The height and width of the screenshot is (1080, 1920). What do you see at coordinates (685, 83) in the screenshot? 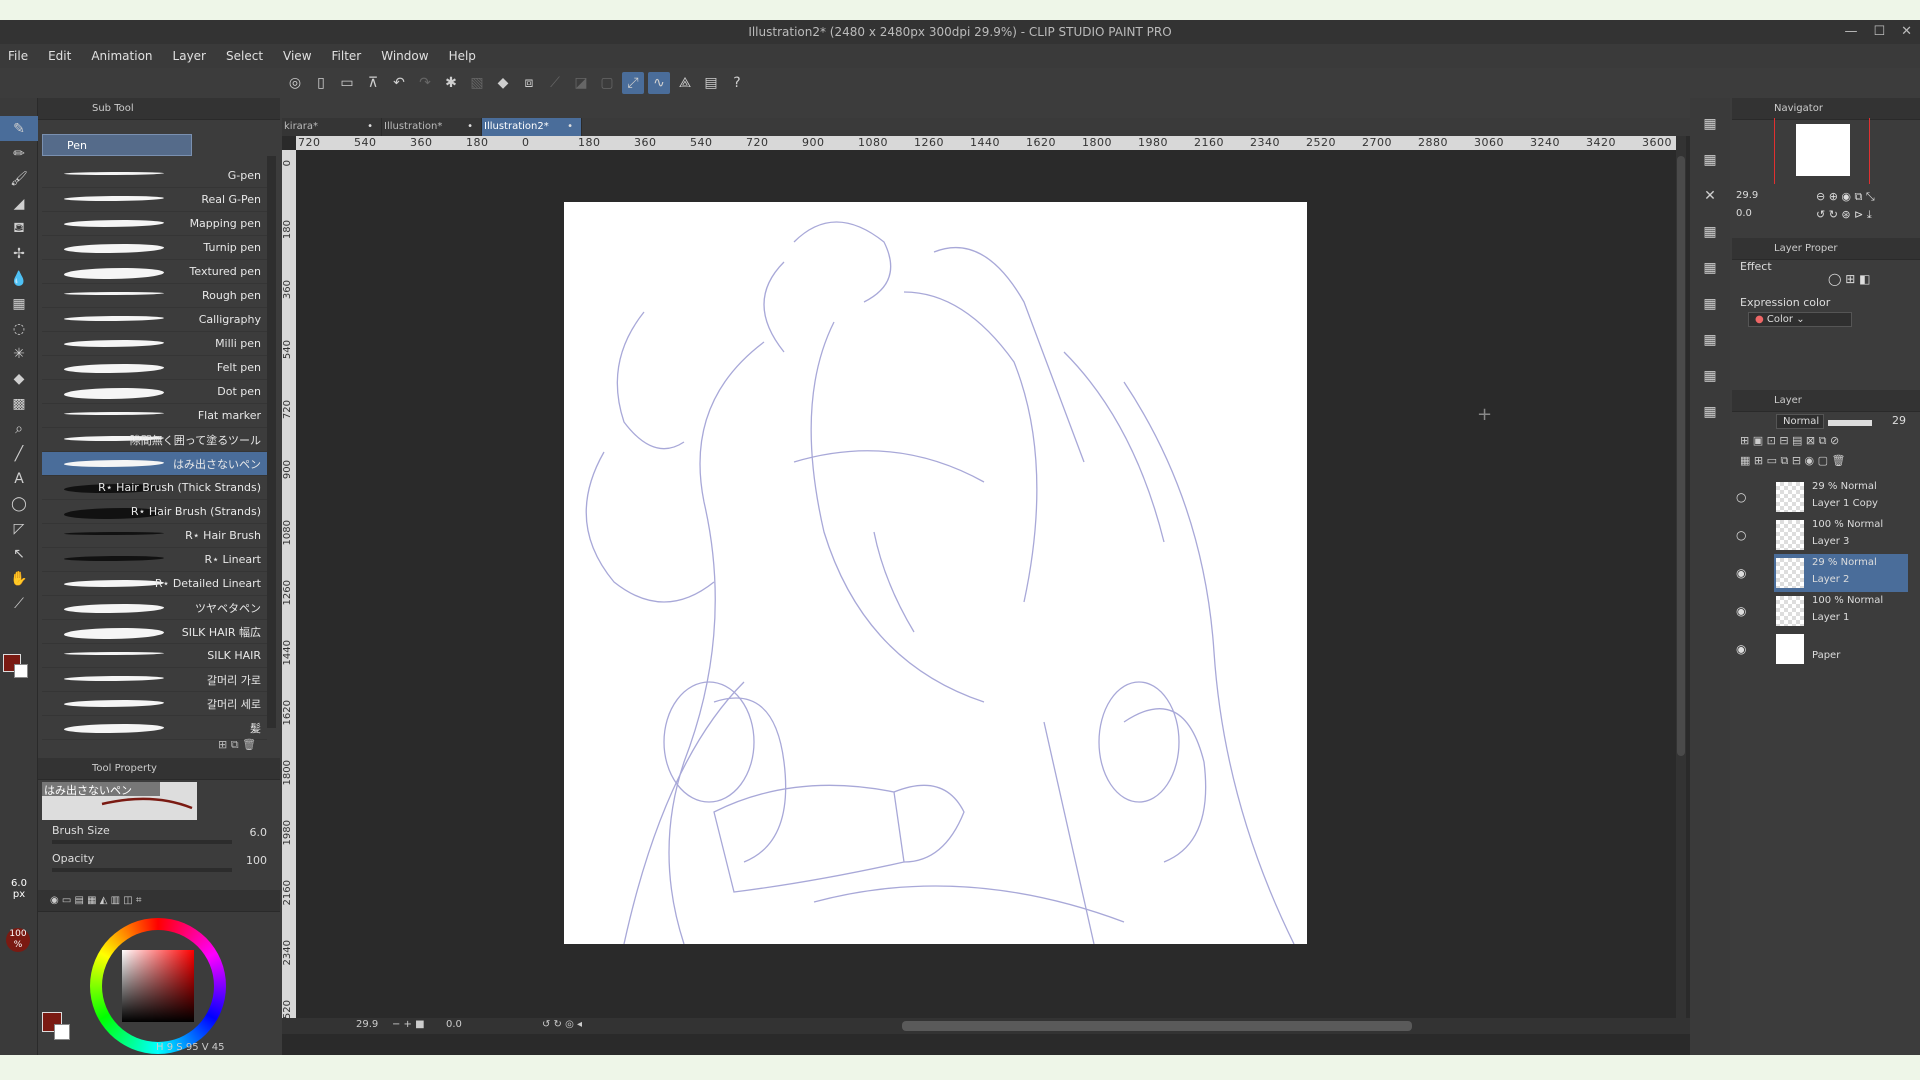
I see `snap-grid-icon: ⟁` at bounding box center [685, 83].